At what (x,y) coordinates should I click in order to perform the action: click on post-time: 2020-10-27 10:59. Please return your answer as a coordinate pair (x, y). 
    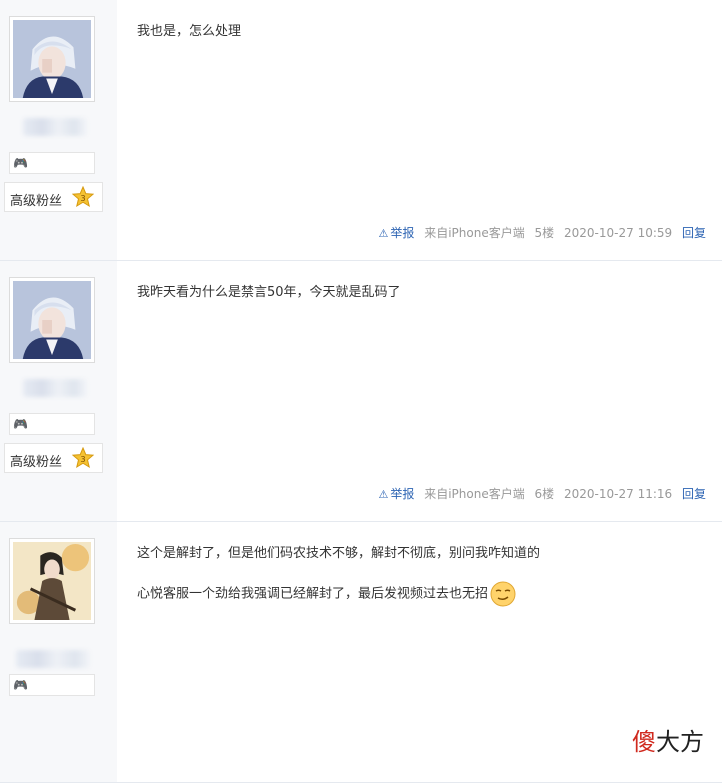
    Looking at the image, I should click on (618, 233).